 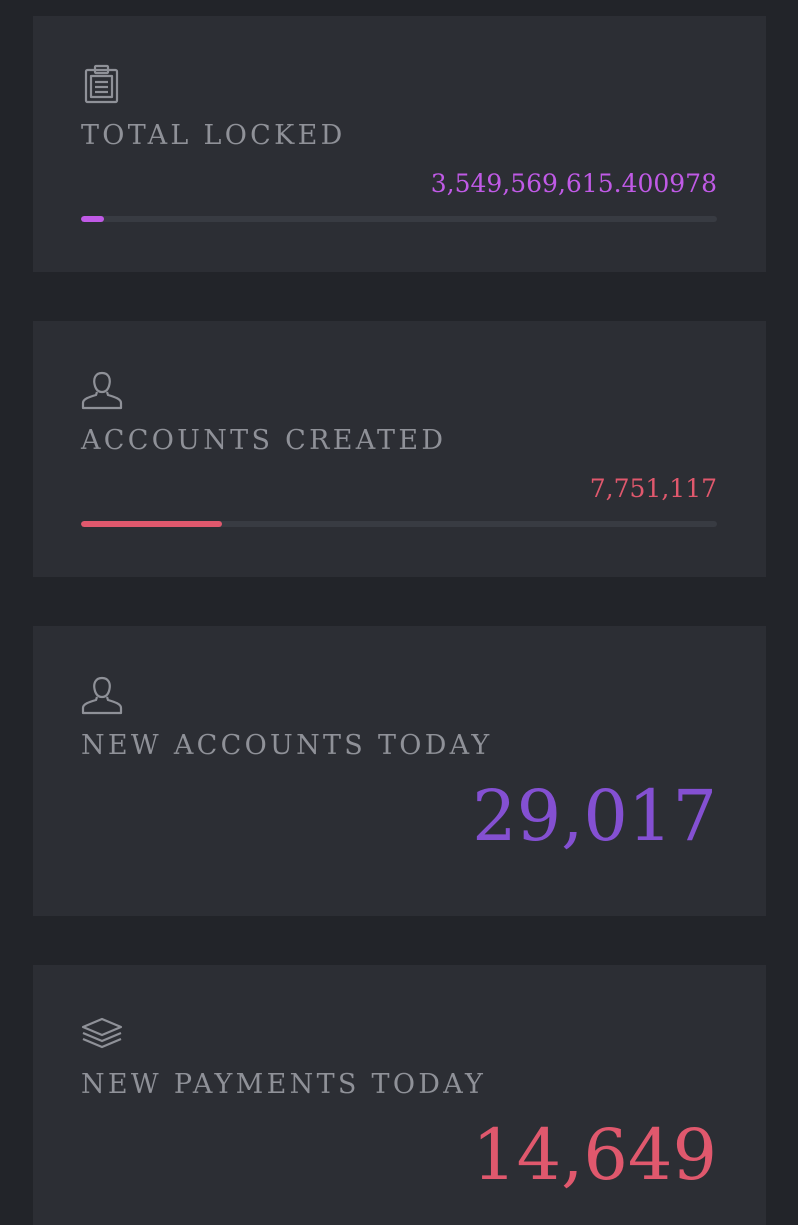 I want to click on total-locked-value: 3,549,569,615.400978, so click(x=573, y=183).